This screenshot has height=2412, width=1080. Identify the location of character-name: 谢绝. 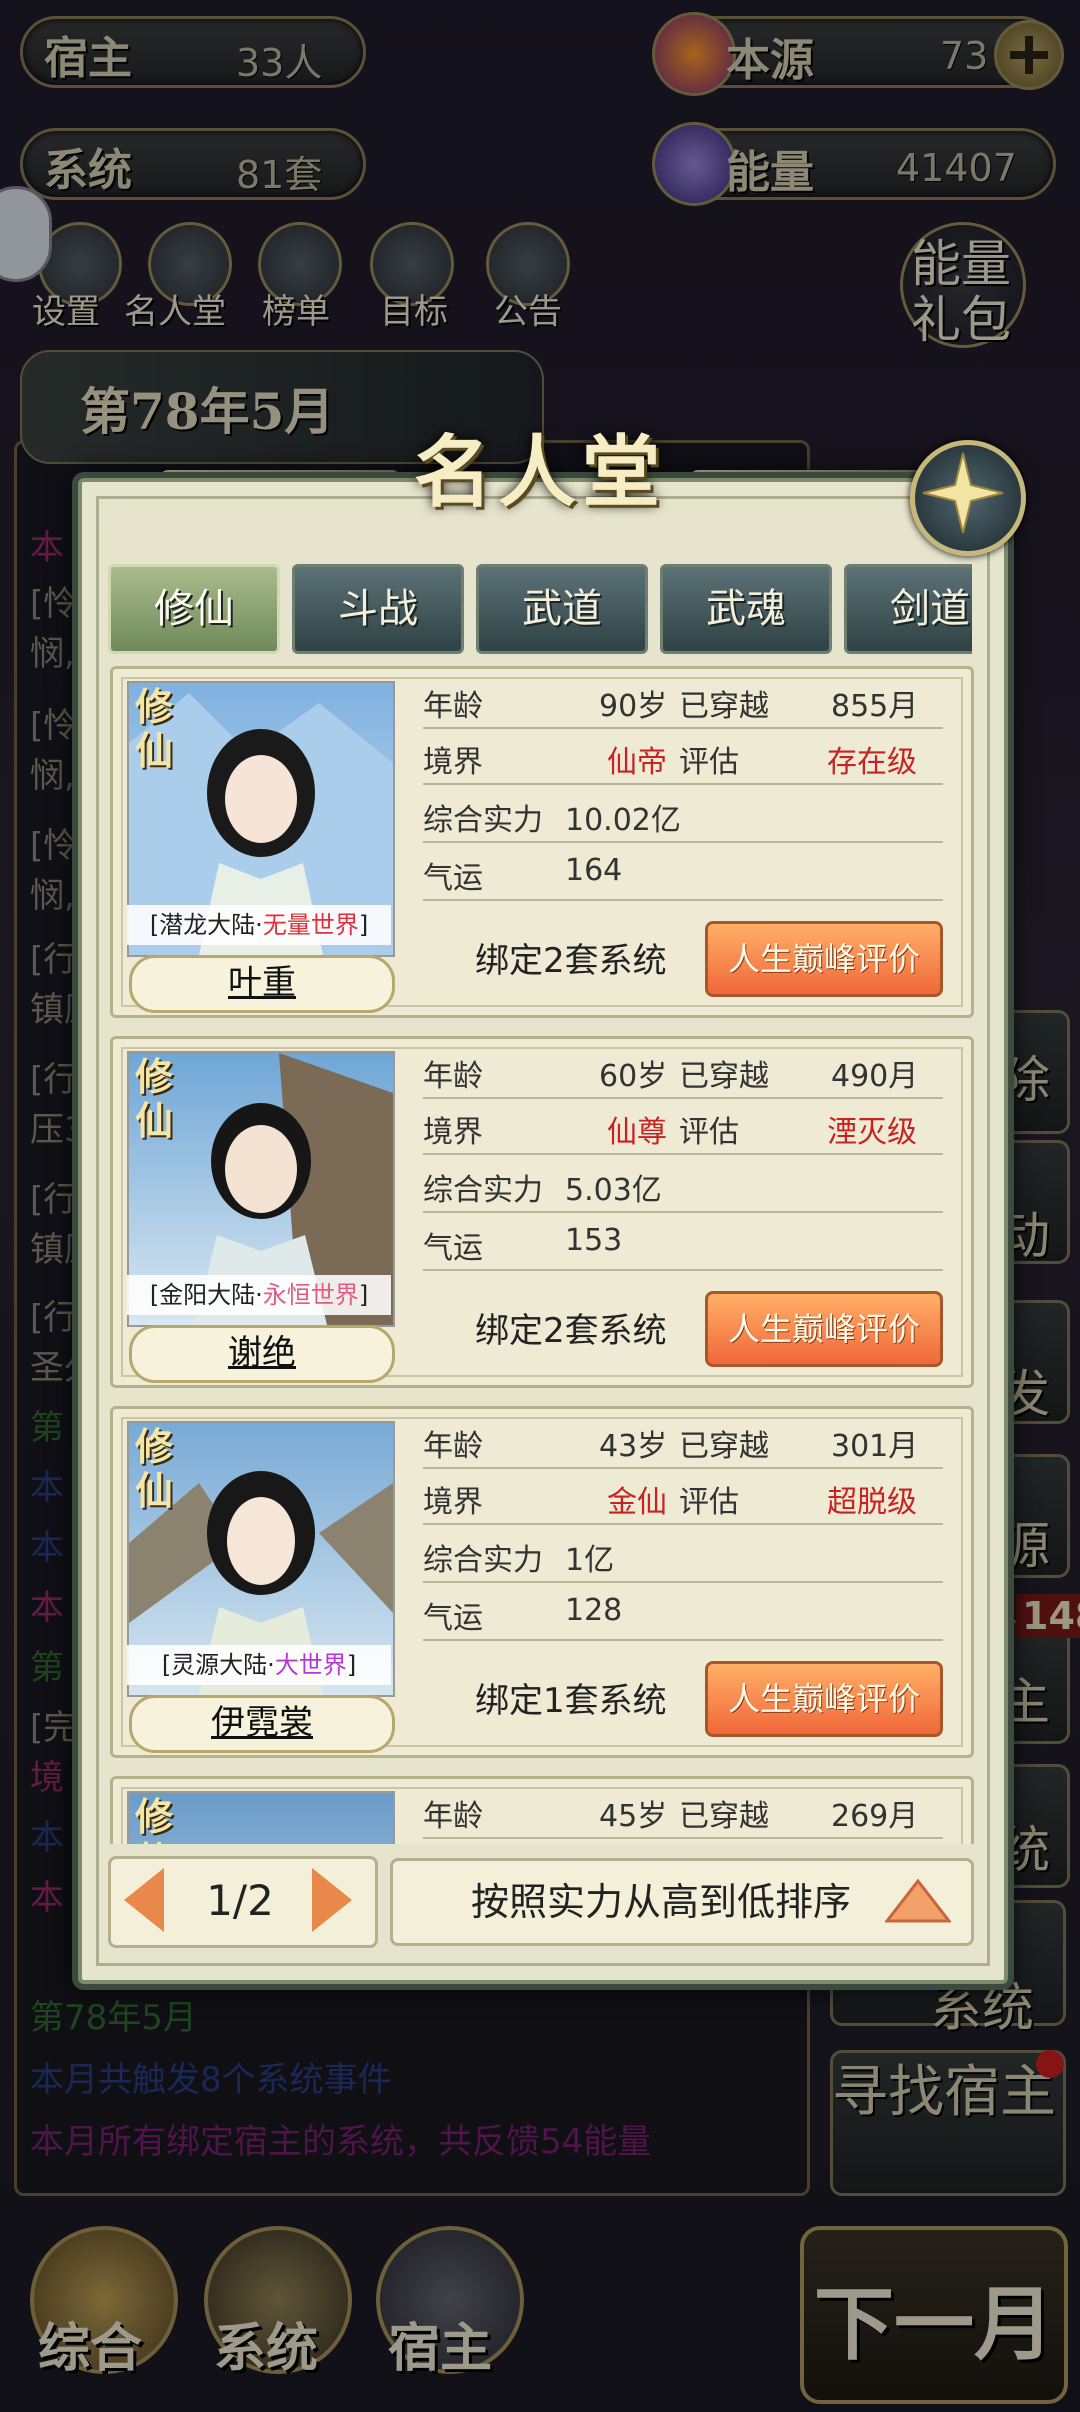
(262, 1354).